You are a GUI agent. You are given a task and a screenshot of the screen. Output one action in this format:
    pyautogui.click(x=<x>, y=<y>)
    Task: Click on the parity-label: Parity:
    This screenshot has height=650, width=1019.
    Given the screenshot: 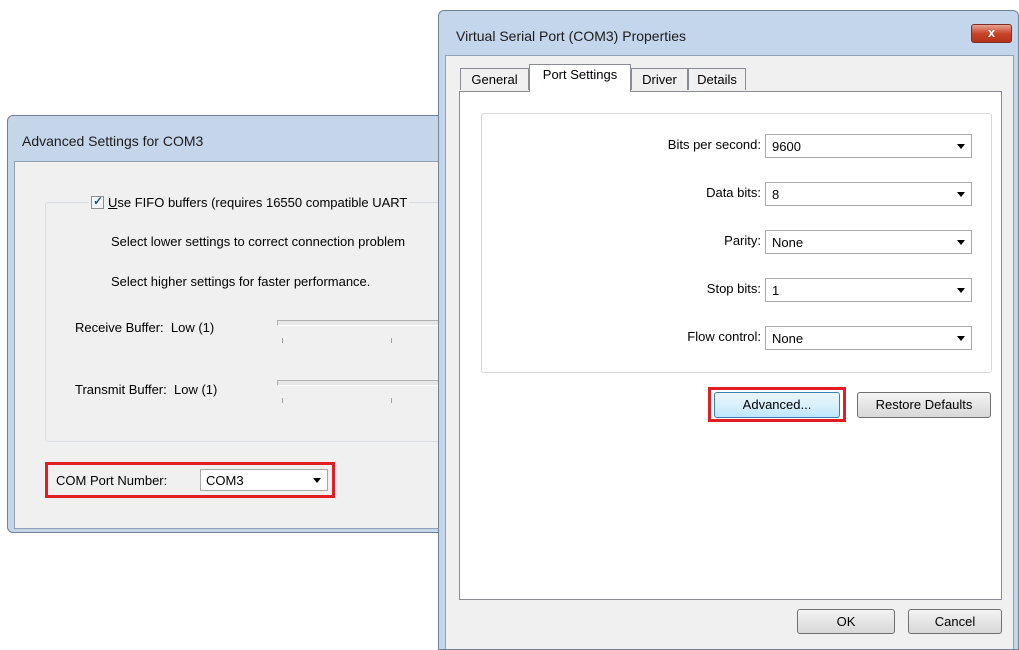 What is the action you would take?
    pyautogui.click(x=742, y=240)
    